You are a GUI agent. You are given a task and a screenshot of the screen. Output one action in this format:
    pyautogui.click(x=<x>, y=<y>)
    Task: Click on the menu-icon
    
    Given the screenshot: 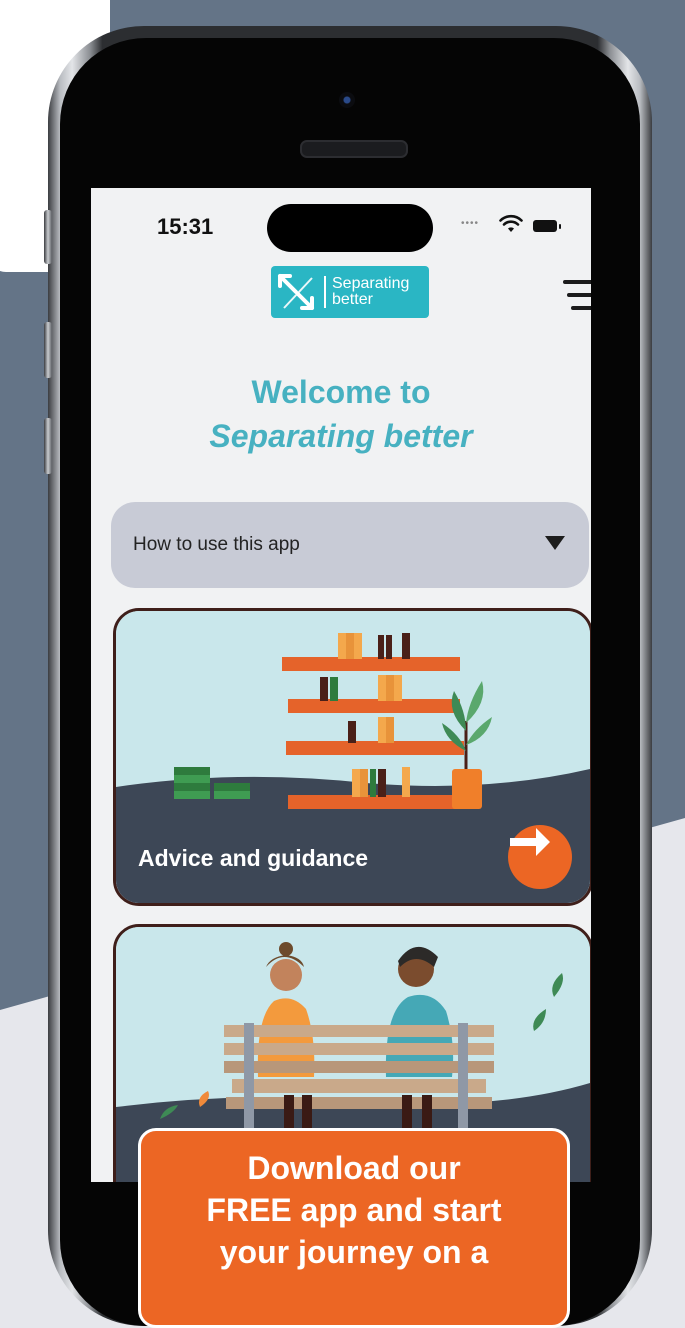 What is the action you would take?
    pyautogui.click(x=577, y=295)
    